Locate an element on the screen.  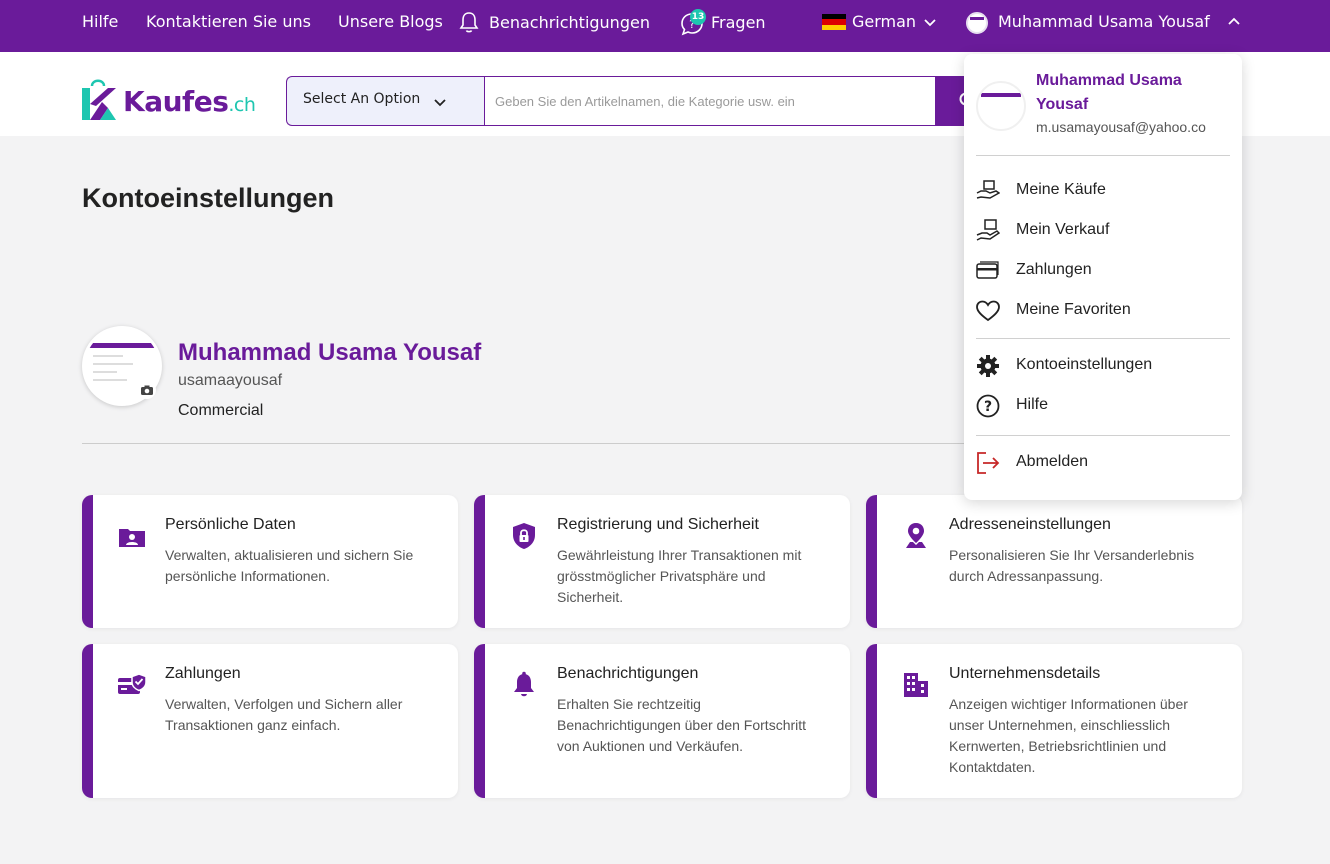
menu-item-label: Mein Verkauf is located at coordinates (1063, 229).